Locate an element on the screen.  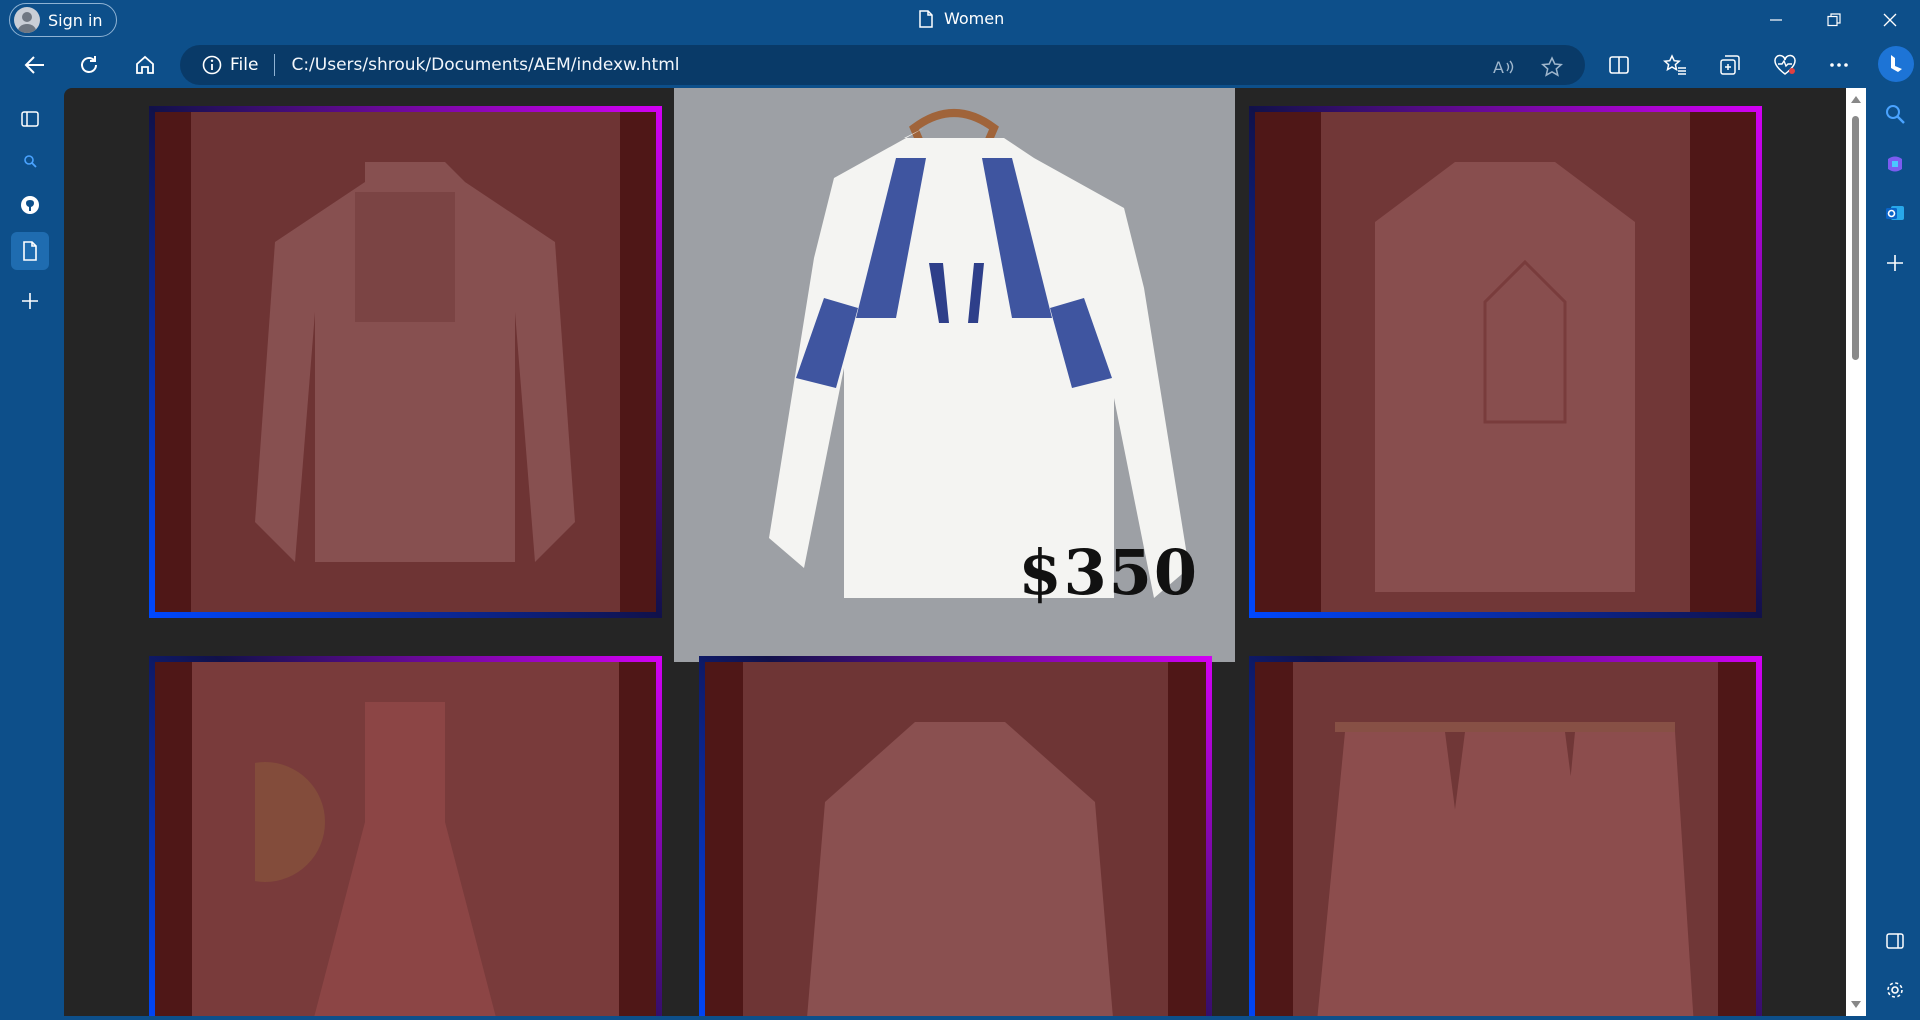
minimize-icon is located at coordinates (1776, 20).